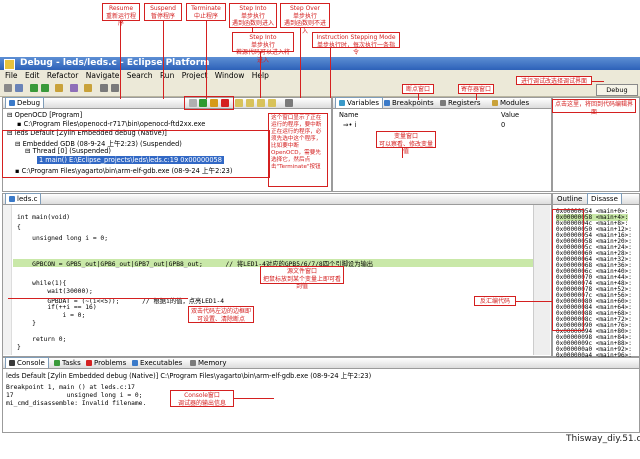  I want to click on memory-icon, so click(193, 363).